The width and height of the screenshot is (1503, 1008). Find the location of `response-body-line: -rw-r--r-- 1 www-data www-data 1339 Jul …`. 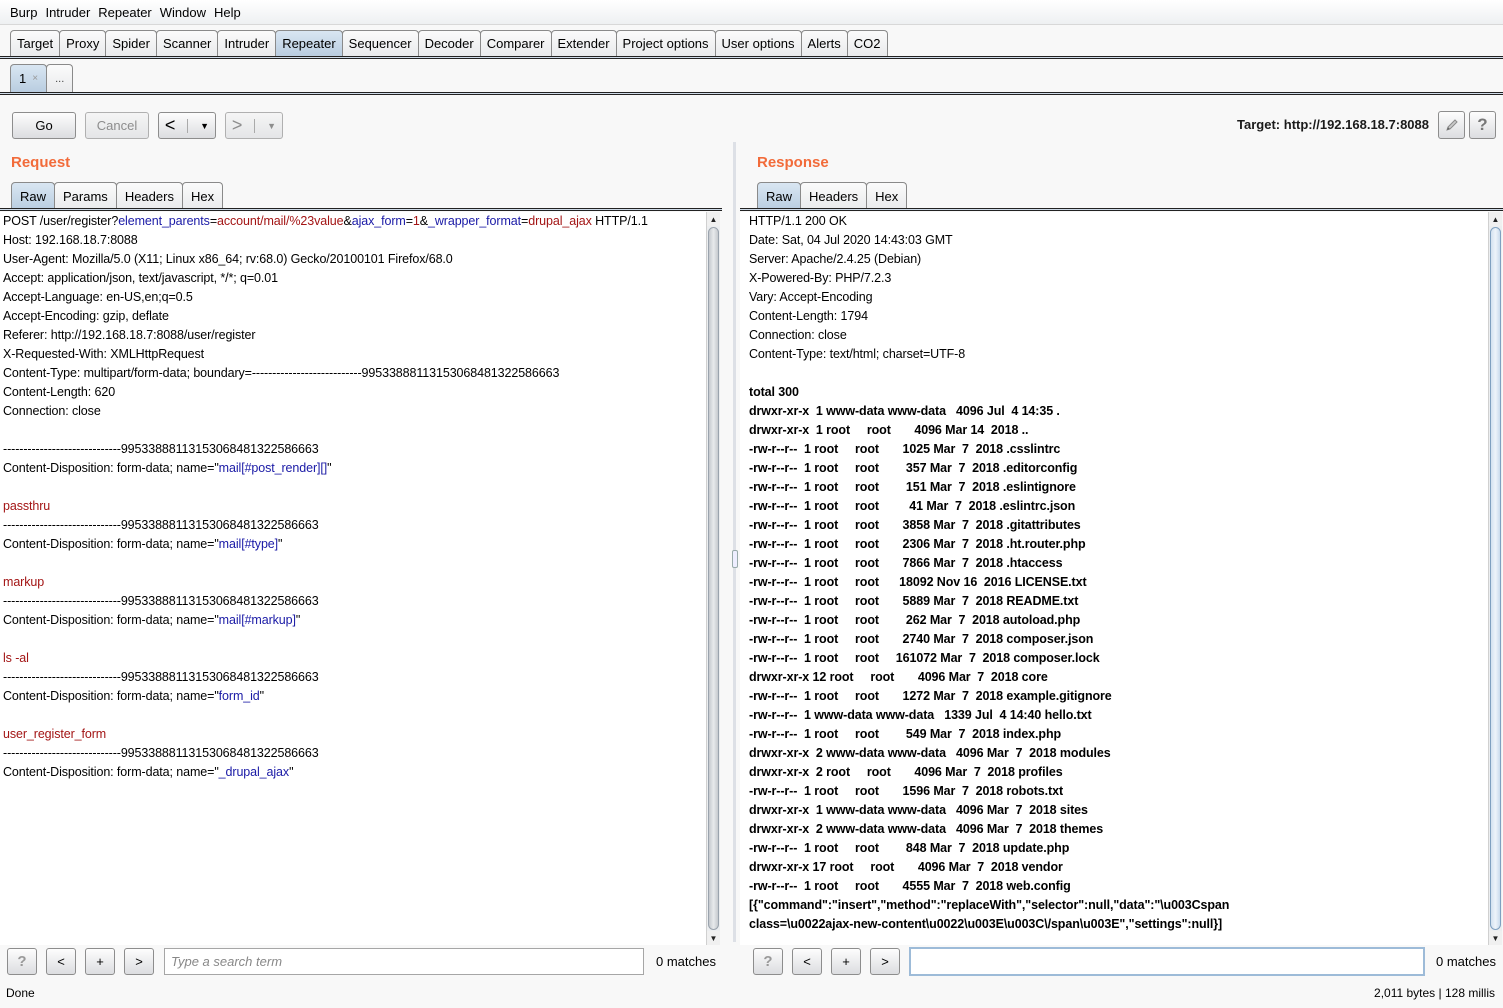

response-body-line: -rw-r--r-- 1 www-data www-data 1339 Jul … is located at coordinates (920, 715).